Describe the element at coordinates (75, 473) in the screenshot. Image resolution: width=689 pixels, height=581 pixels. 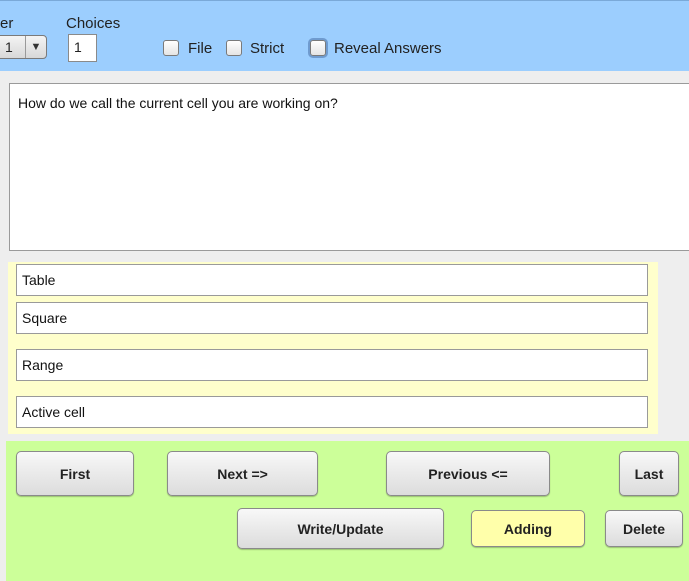
I see `first-button: First` at that location.